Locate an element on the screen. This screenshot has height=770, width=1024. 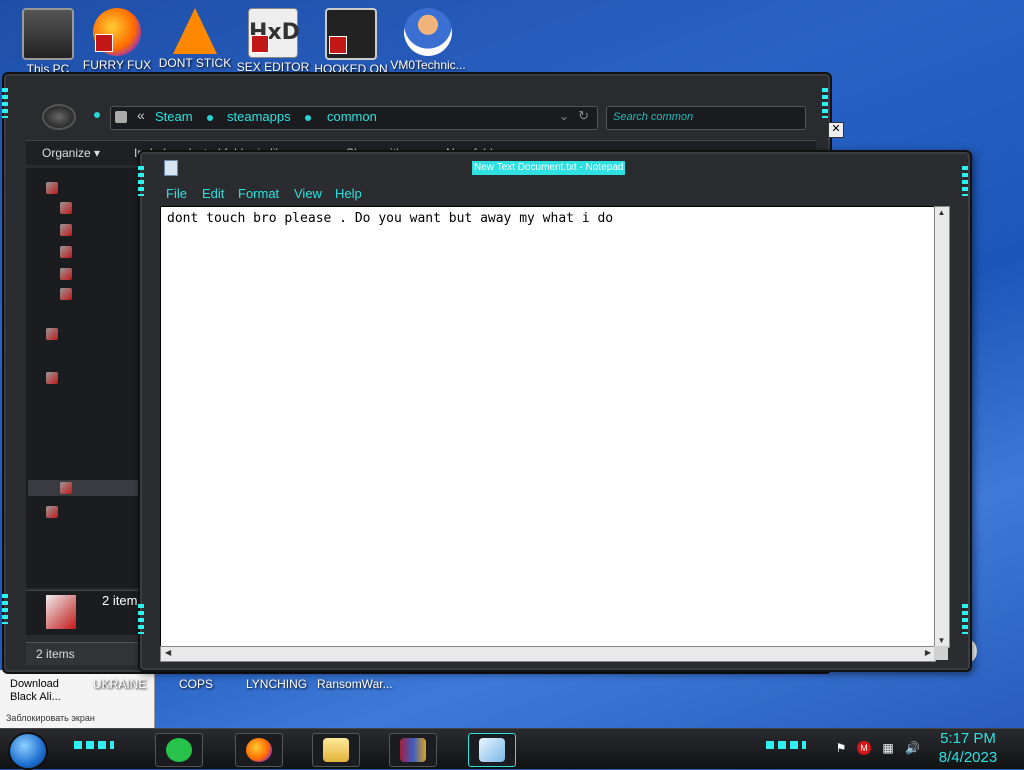
desktop-icon-hooked-on: HOOKED ON is located at coordinates (351, 40).